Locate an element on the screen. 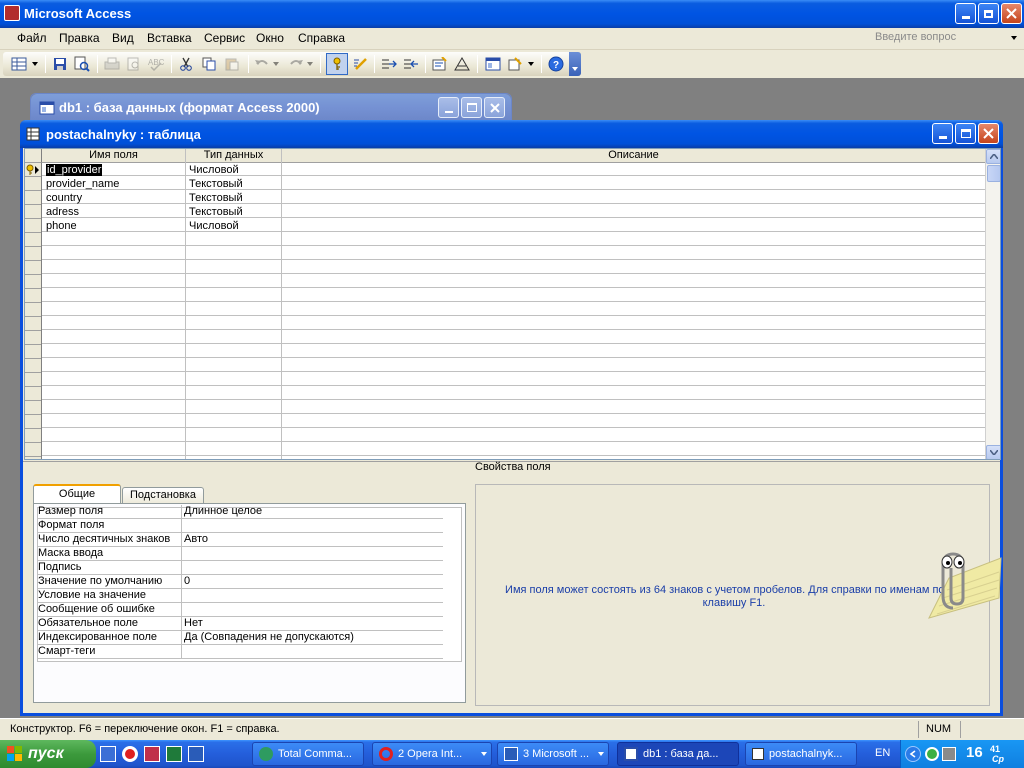  prop-row: Формат поля is located at coordinates (240, 526).